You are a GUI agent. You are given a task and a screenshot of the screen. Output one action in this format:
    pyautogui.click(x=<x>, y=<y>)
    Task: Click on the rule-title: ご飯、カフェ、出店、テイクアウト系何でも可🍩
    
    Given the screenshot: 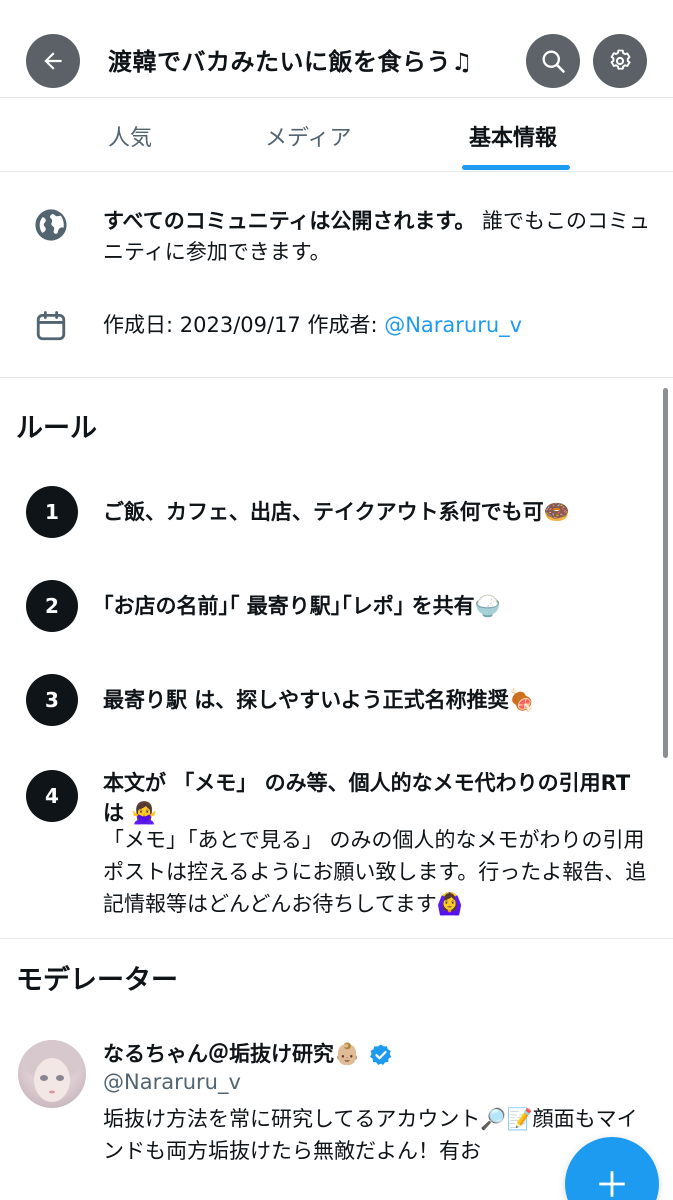 What is the action you would take?
    pyautogui.click(x=336, y=512)
    